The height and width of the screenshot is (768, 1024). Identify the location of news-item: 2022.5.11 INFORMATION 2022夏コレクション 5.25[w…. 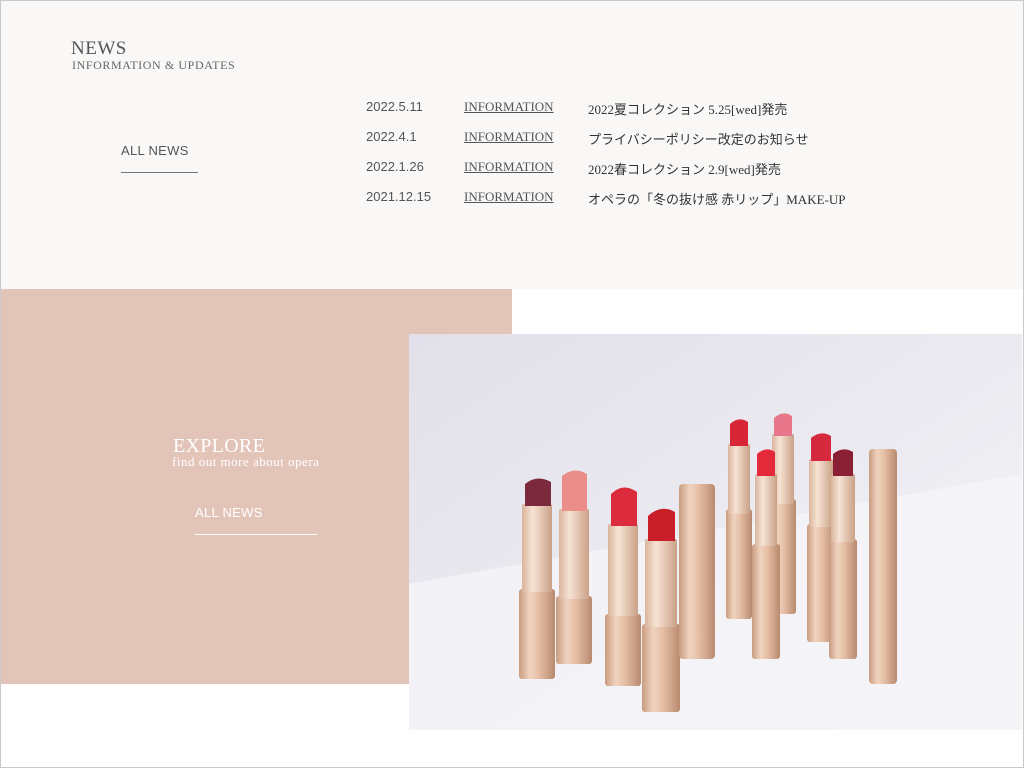
(666, 109).